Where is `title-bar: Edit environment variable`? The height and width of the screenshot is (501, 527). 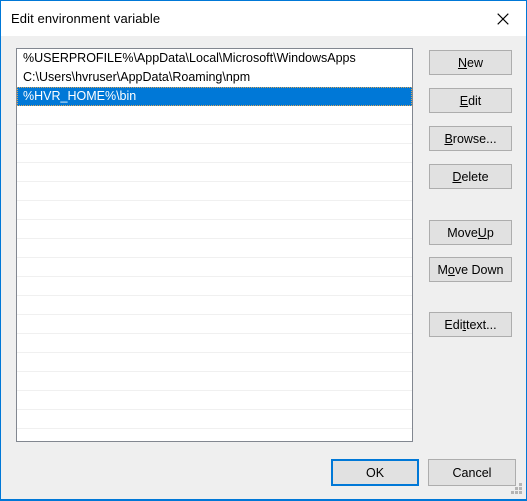
title-bar: Edit environment variable is located at coordinates (263, 18).